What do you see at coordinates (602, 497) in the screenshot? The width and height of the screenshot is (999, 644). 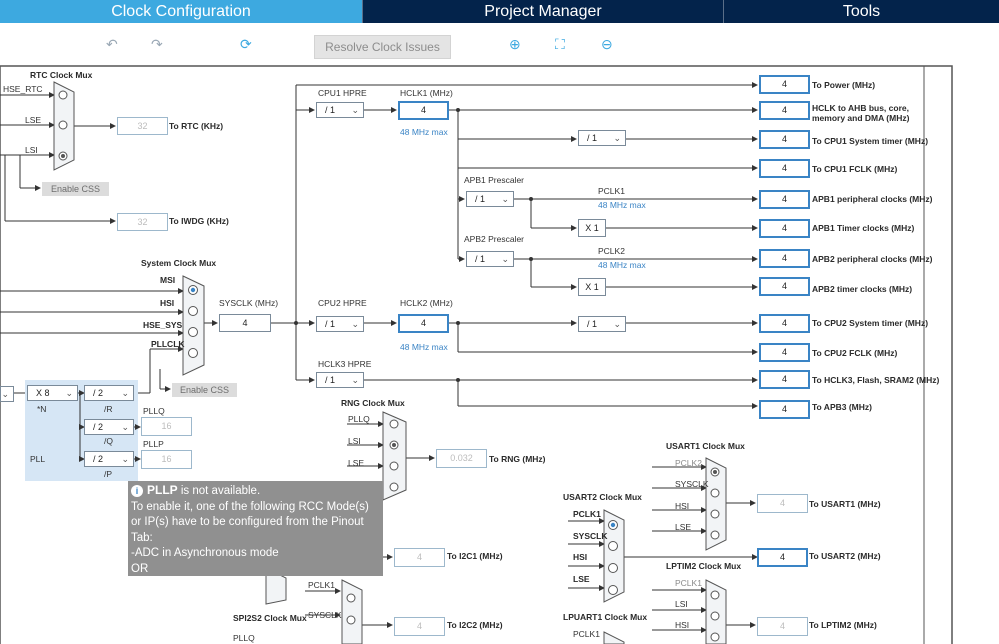 I see `usart2-mux-title: USART2 Clock Mux` at bounding box center [602, 497].